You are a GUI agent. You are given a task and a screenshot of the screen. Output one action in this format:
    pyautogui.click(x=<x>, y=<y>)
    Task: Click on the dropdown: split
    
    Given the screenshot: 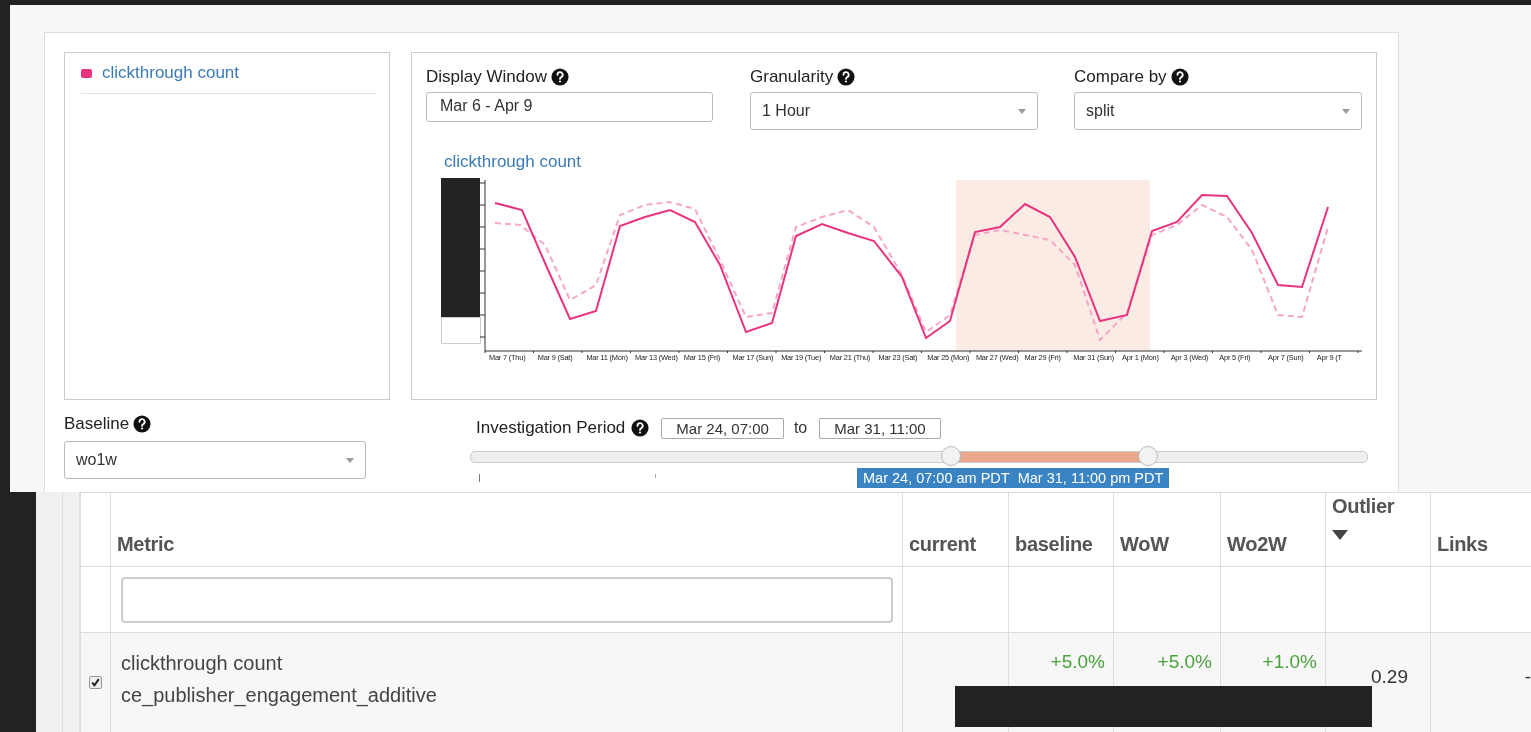 What is the action you would take?
    pyautogui.click(x=1218, y=111)
    